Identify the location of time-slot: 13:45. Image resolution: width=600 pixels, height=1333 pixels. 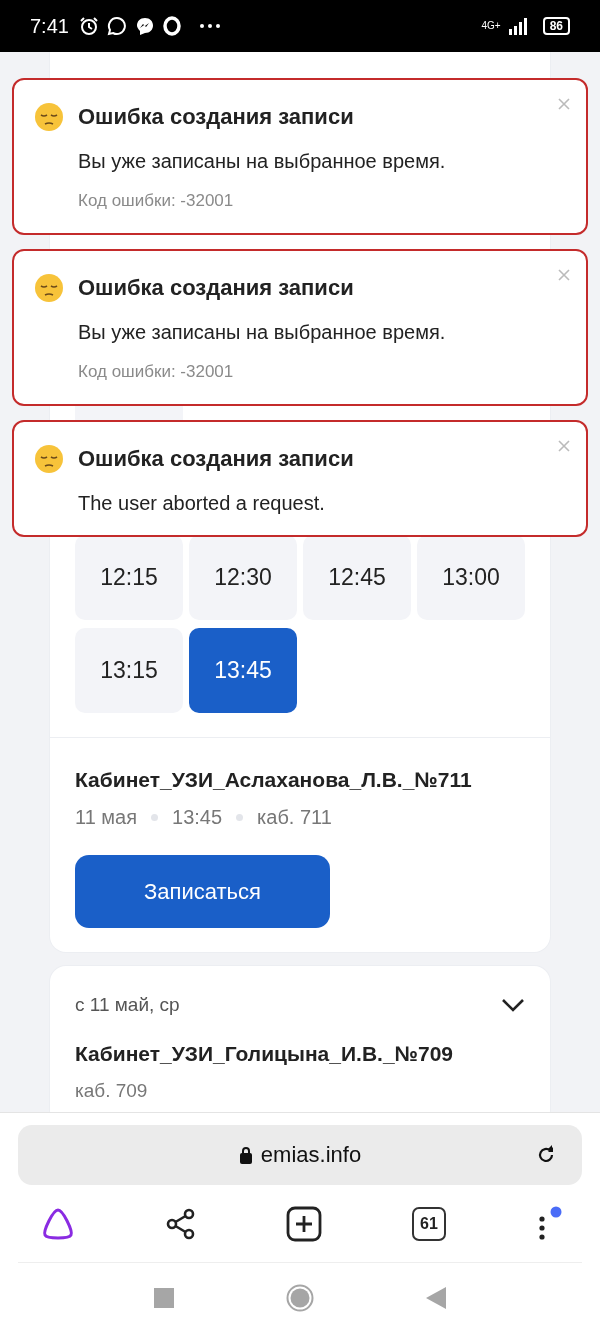
(243, 670).